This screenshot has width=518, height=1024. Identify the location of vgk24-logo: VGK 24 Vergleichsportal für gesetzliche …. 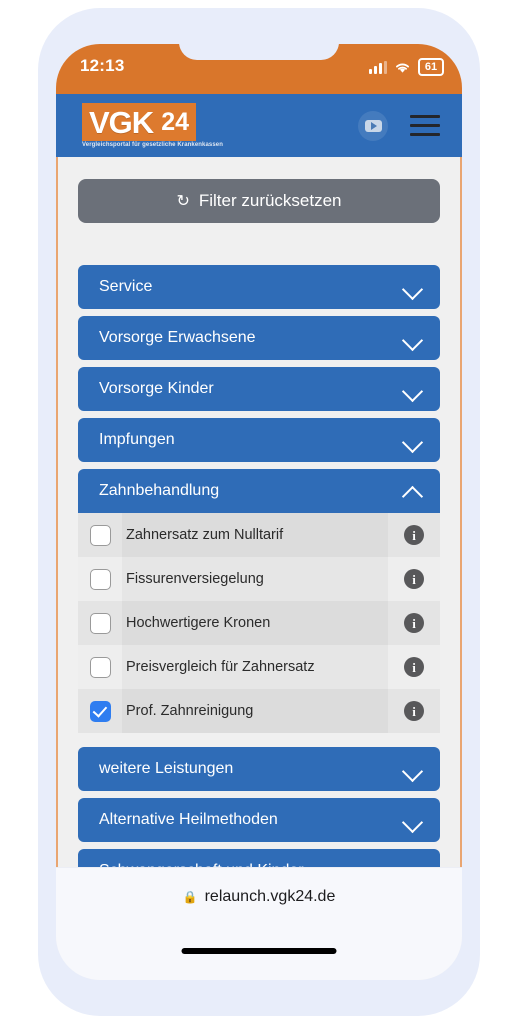
(159, 125).